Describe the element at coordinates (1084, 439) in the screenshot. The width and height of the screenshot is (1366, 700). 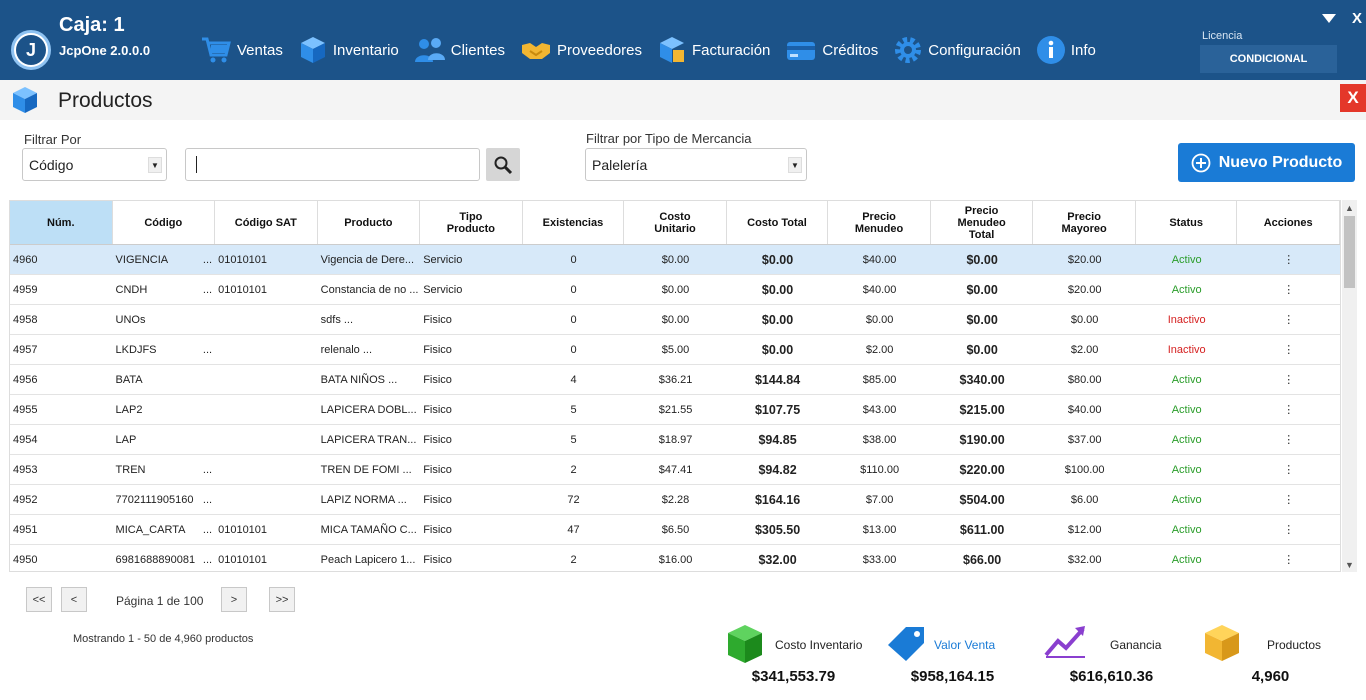
I see `cell-precio-mayoreo: $37.00` at that location.